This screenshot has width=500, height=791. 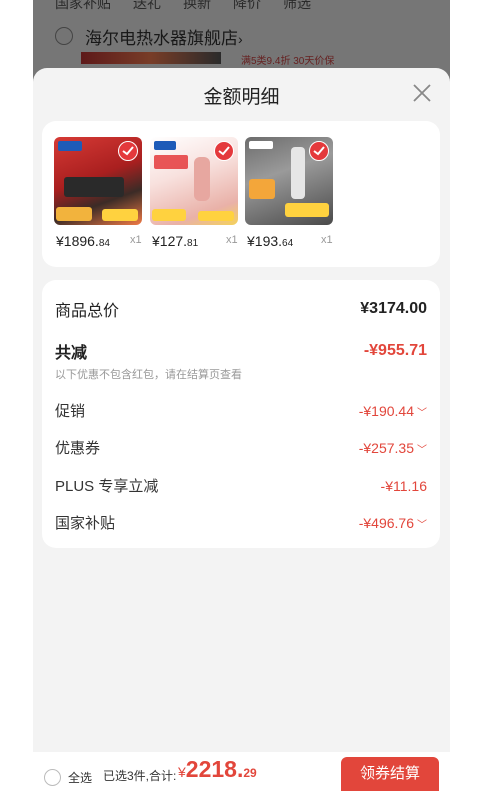 I want to click on product-price: ¥193.64, so click(x=270, y=241).